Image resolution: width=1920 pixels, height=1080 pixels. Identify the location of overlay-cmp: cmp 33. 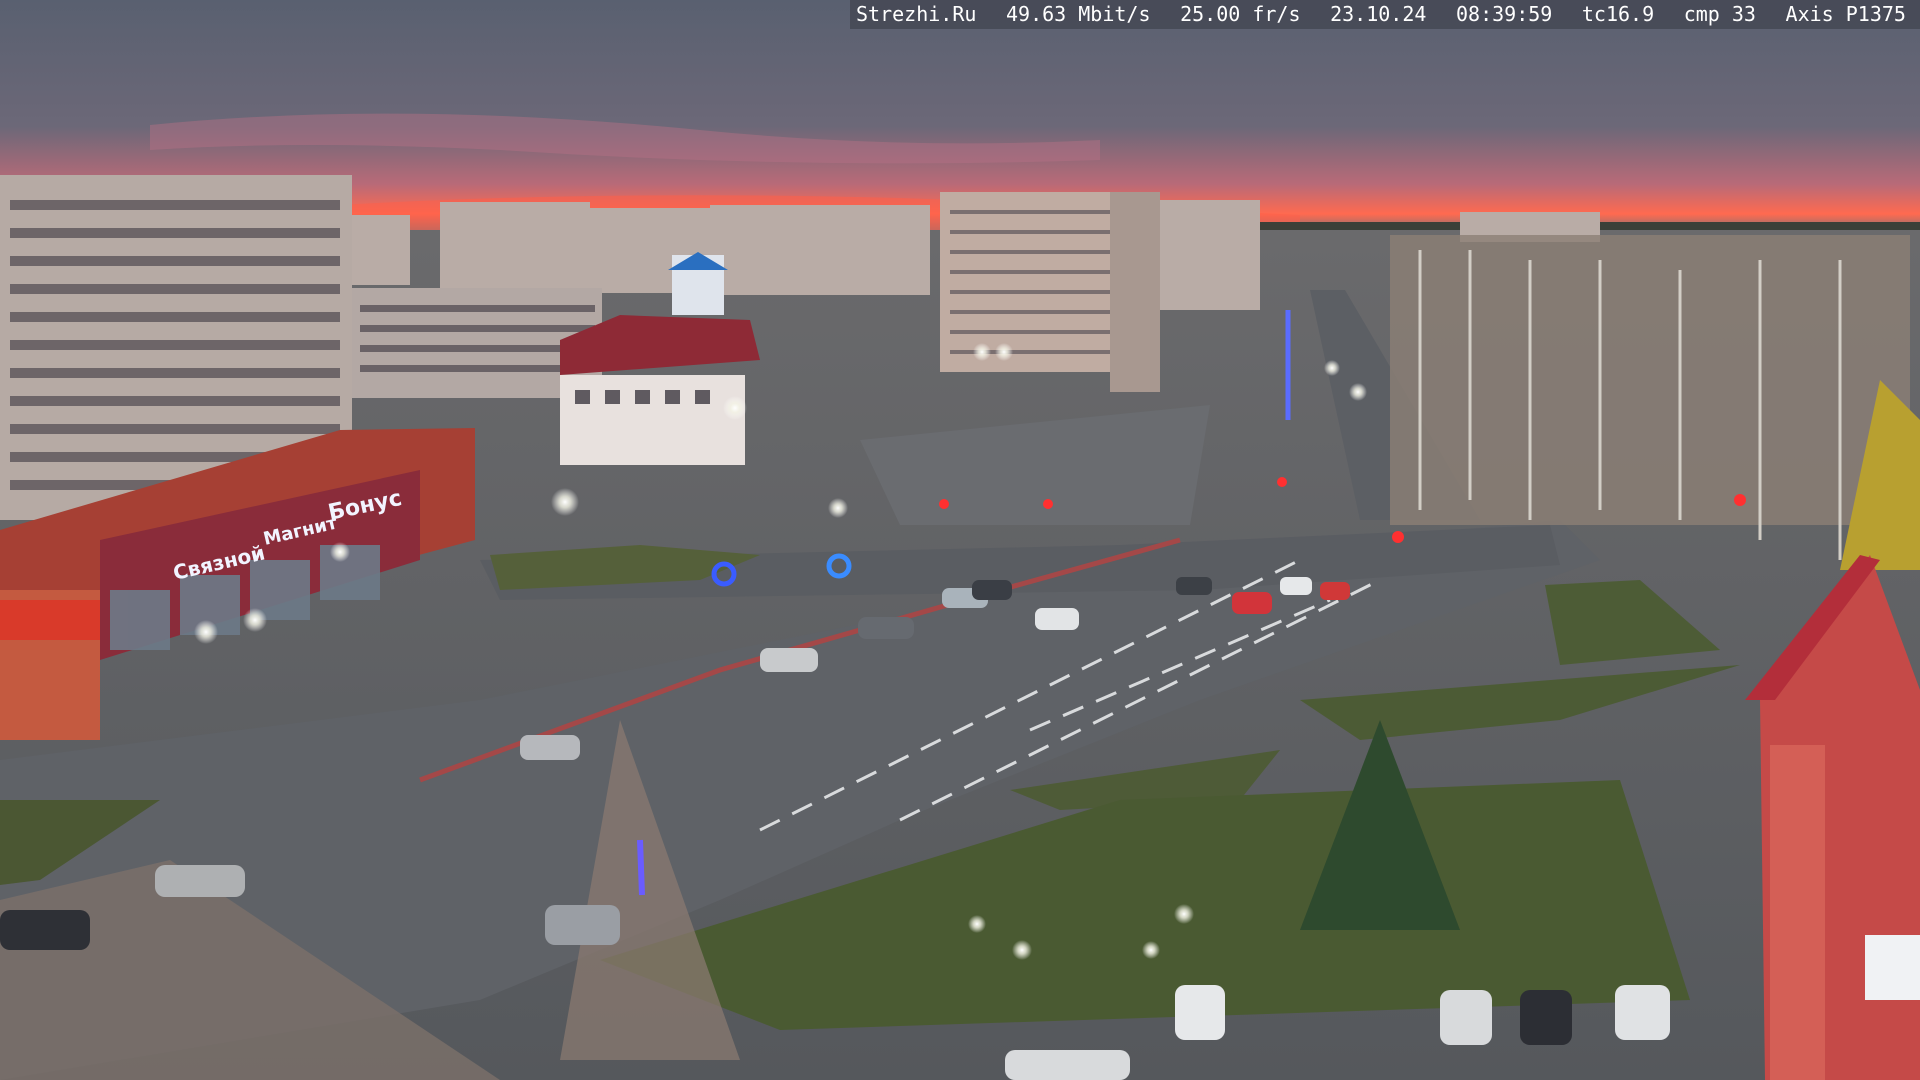
(1719, 14).